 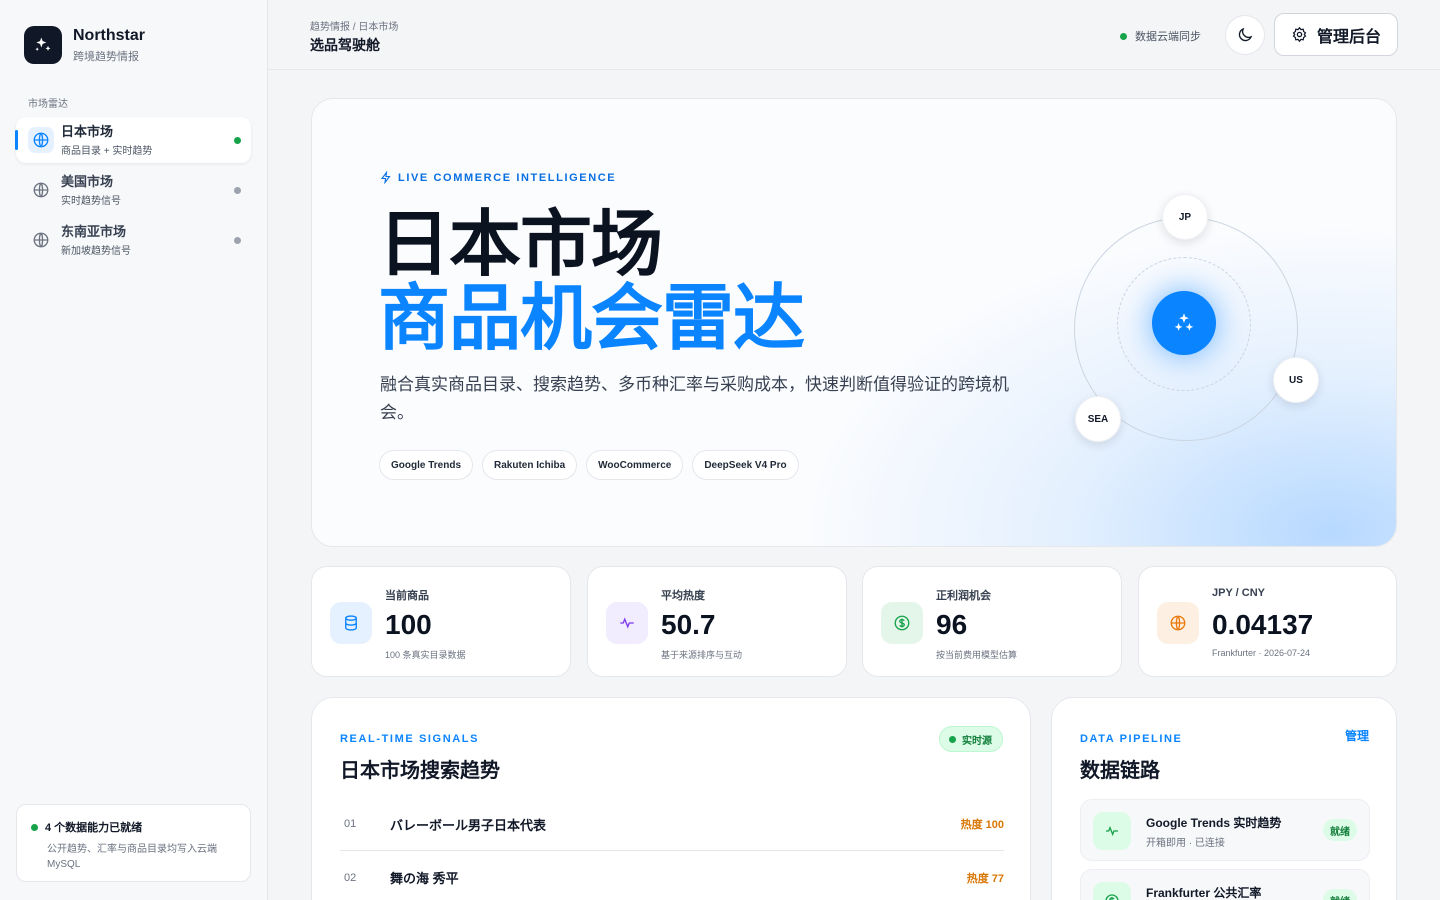 I want to click on hero-kicker: LIVE COMMERCE INTELLIGENCE, so click(x=498, y=177).